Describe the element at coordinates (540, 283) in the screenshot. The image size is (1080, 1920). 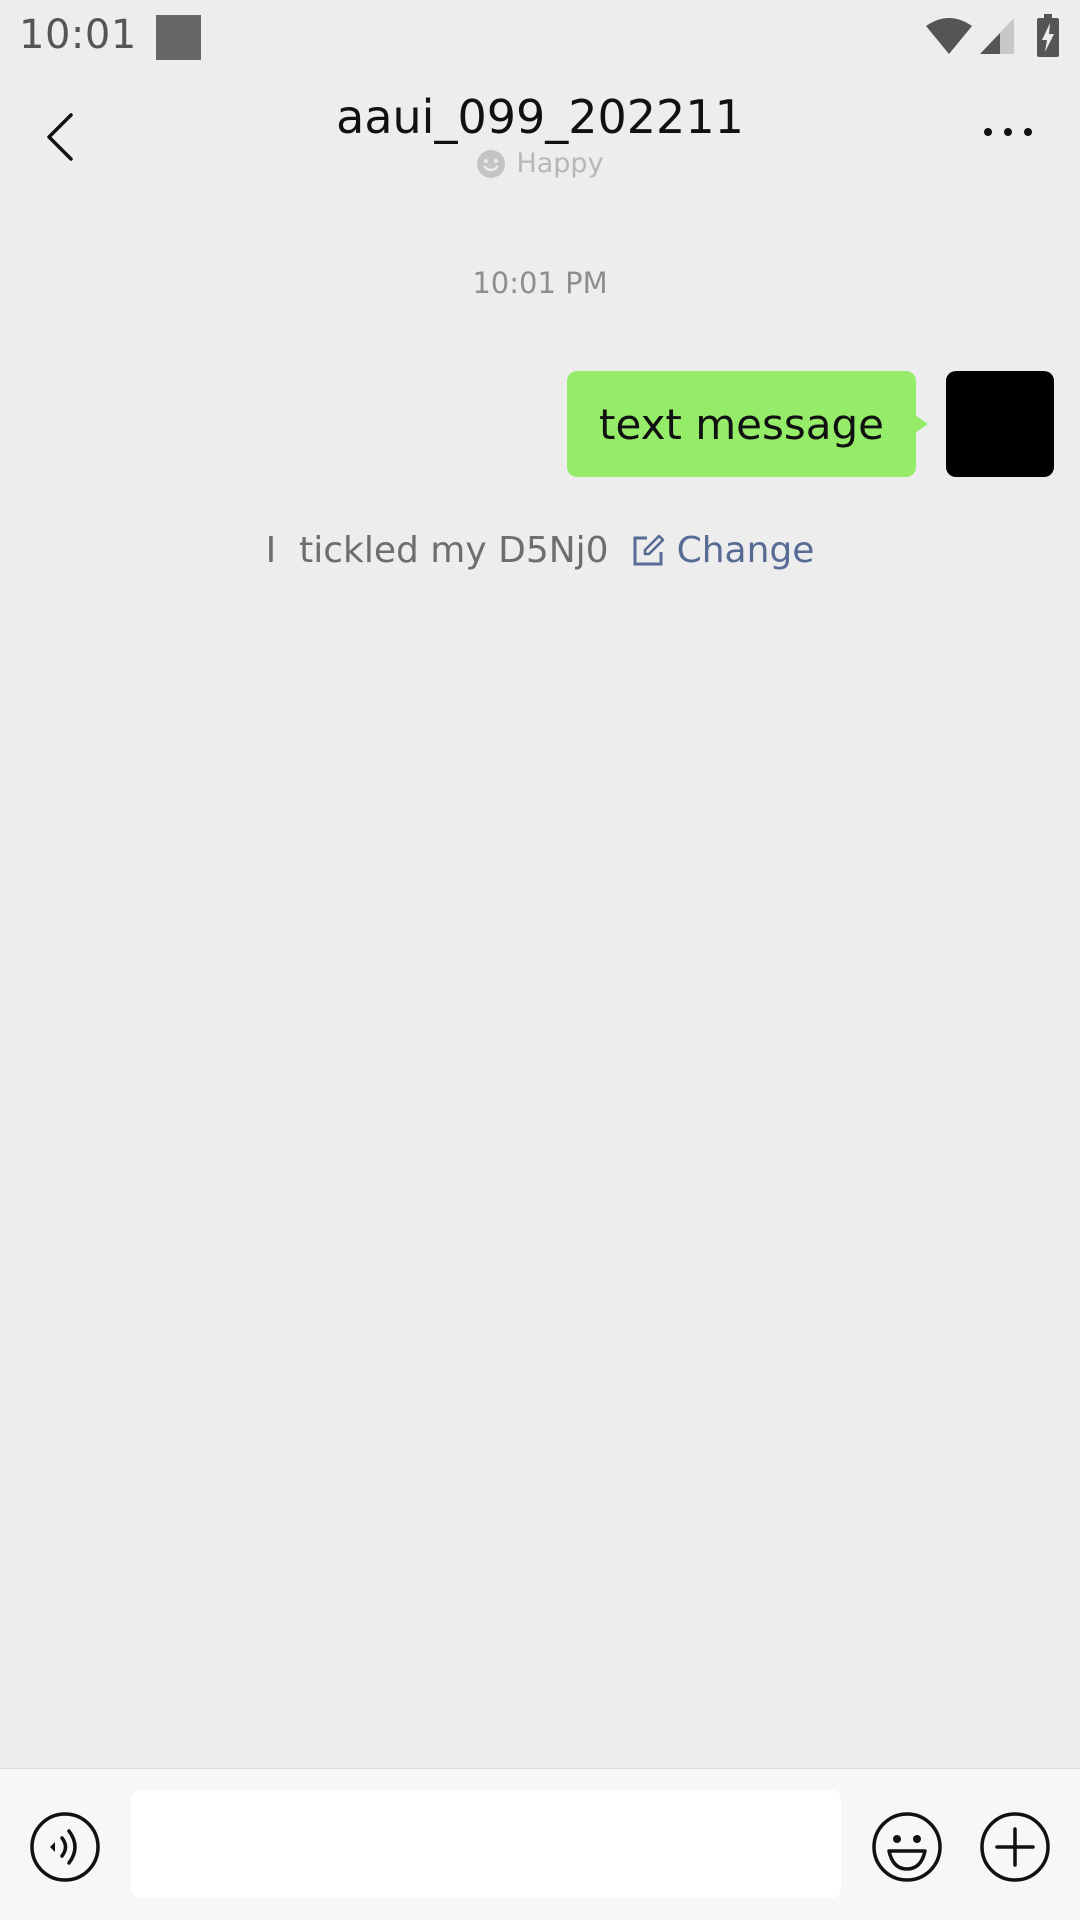
I see `message-timestamp: 10:01 PM` at that location.